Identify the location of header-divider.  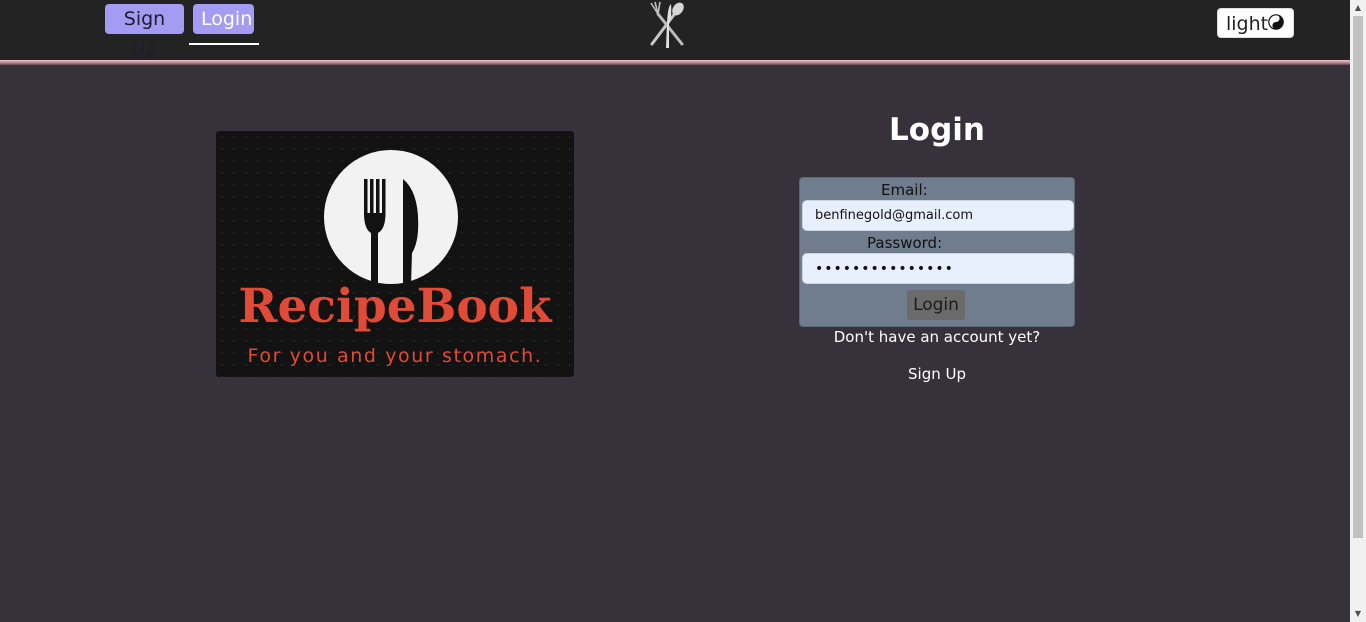
(675, 62).